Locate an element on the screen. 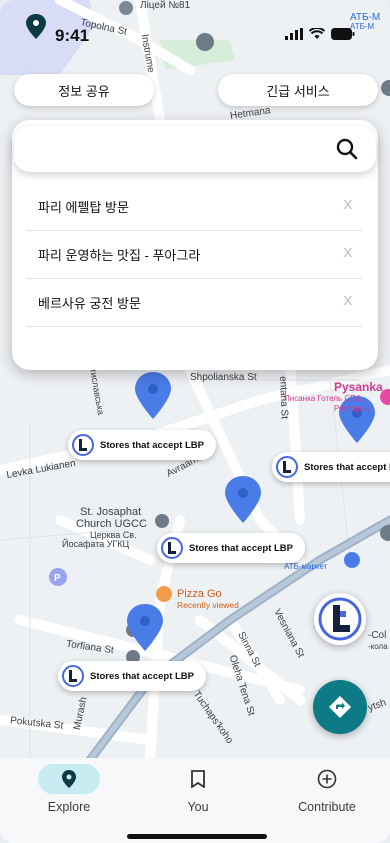  bottom-navigation: Explore You Contribute is located at coordinates (195, 800).